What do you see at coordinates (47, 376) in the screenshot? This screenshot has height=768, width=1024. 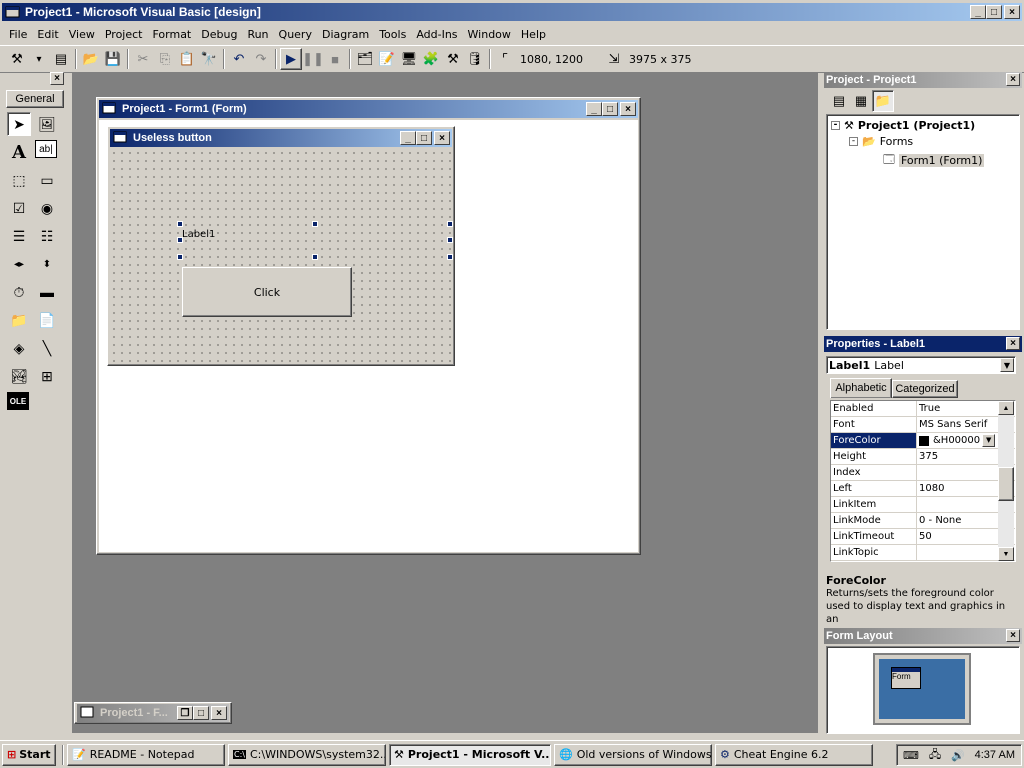 I see `data-tool-icon: ⊞` at bounding box center [47, 376].